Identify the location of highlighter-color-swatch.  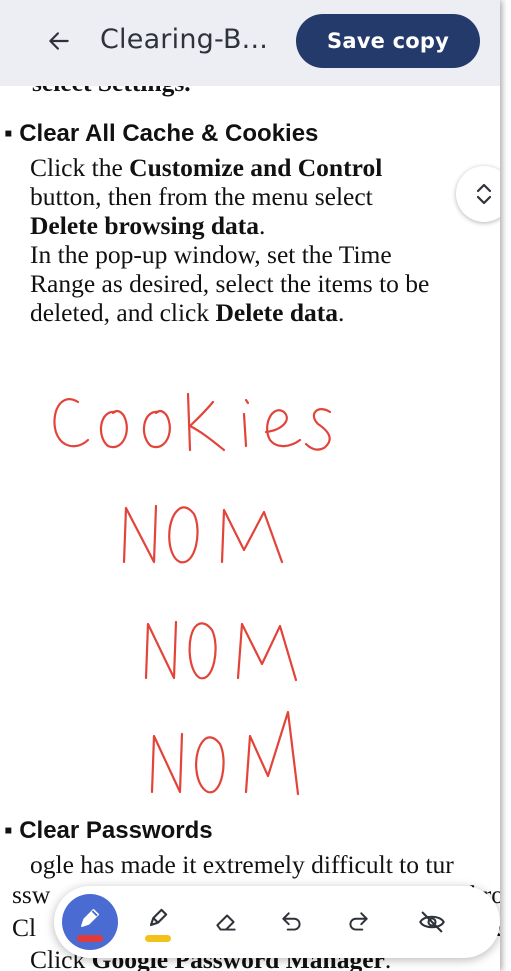
(158, 938).